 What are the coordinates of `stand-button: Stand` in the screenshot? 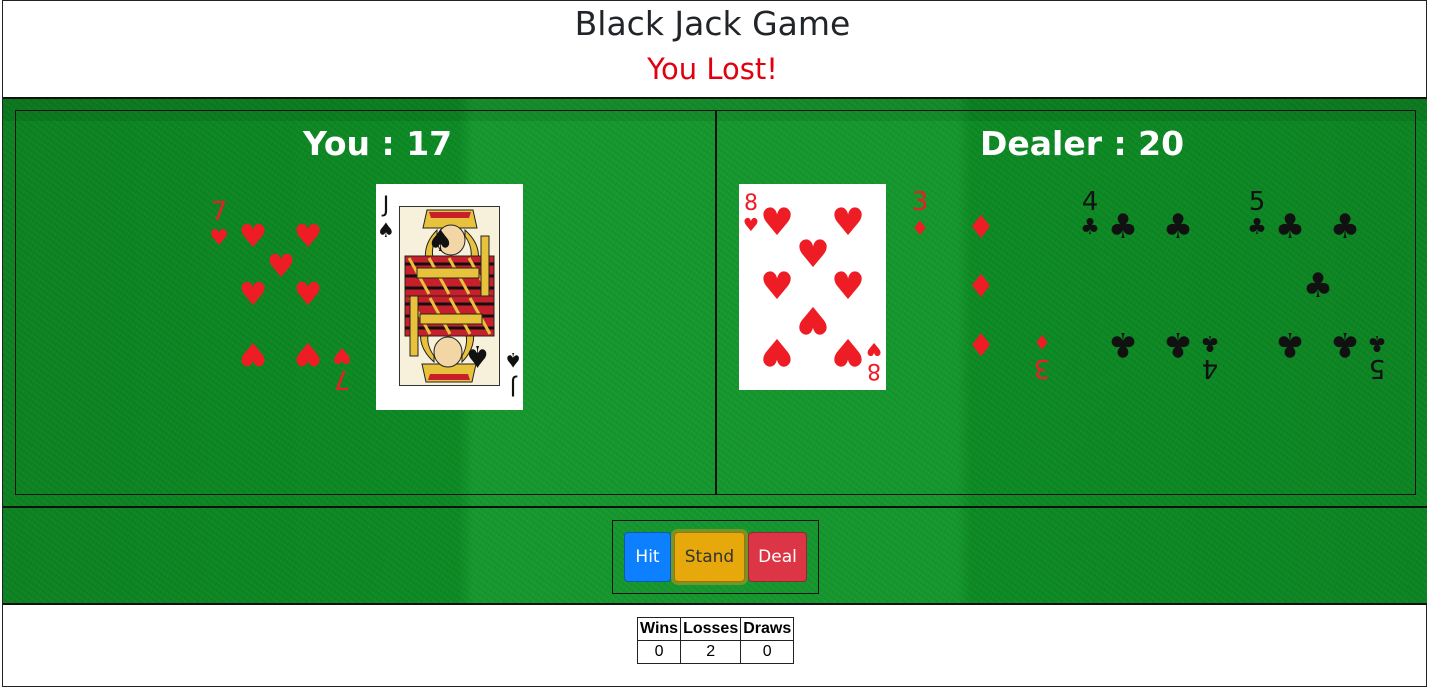 It's located at (709, 557).